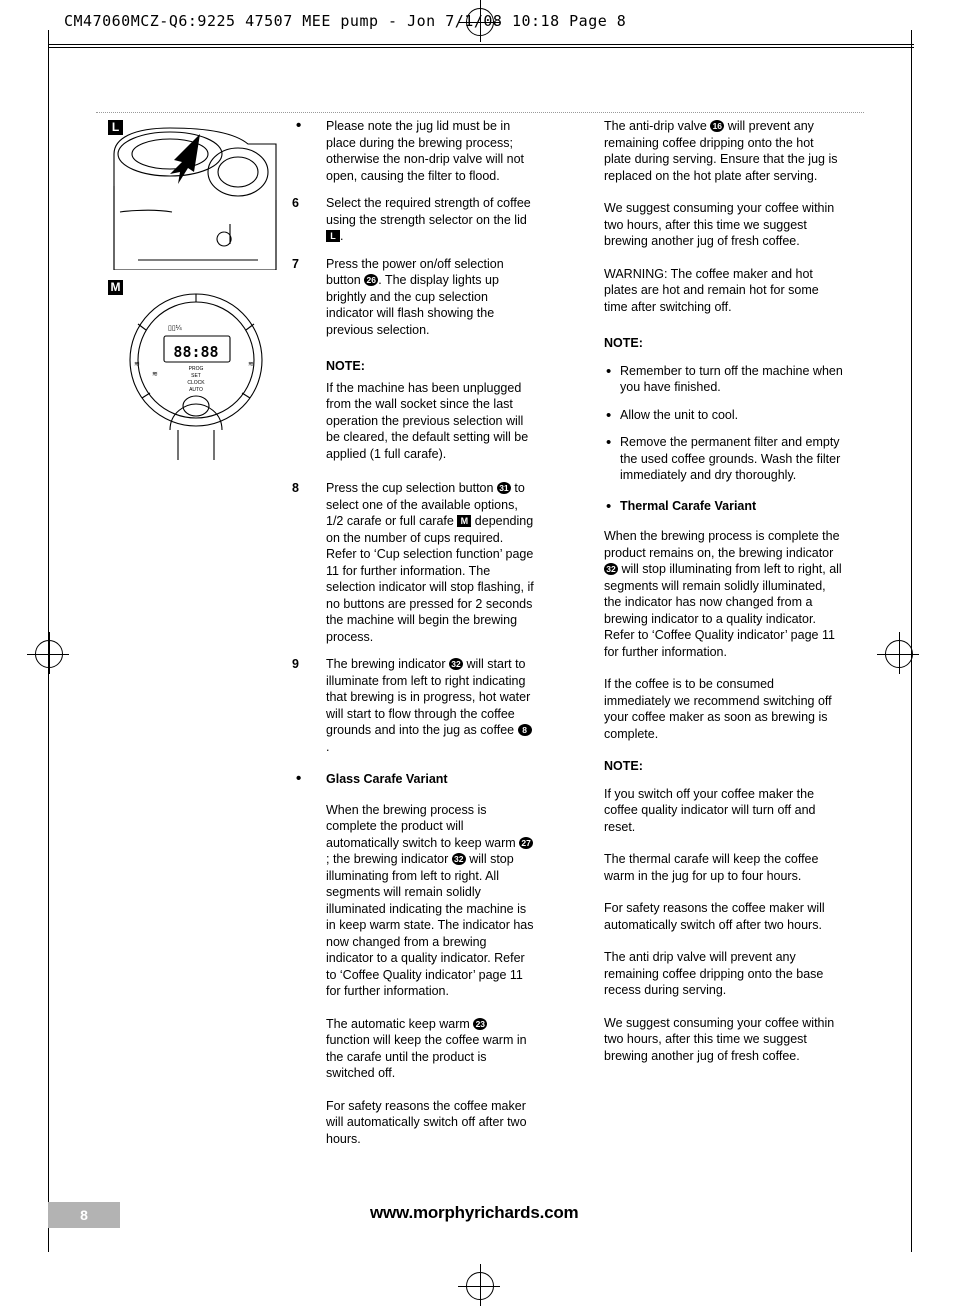  Describe the element at coordinates (458, 859) in the screenshot. I see `reference-badge-32-b: 32` at that location.